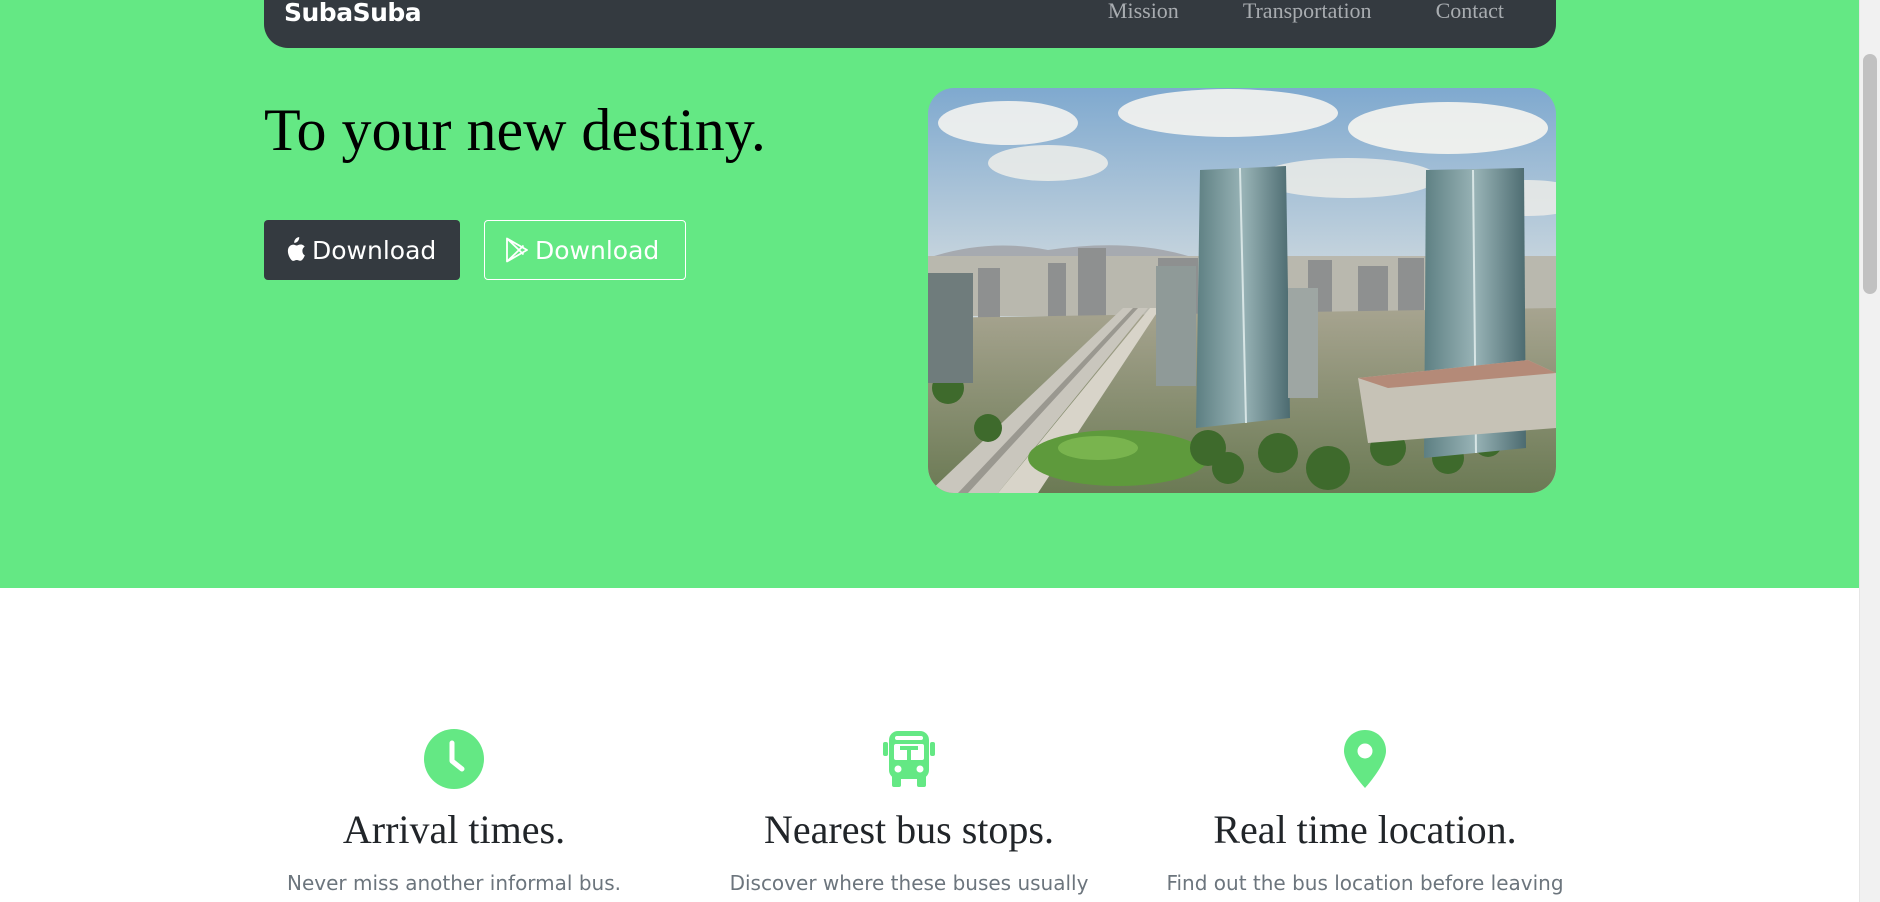 This screenshot has width=1880, height=902. What do you see at coordinates (374, 250) in the screenshot?
I see `apple-download-label: Download` at bounding box center [374, 250].